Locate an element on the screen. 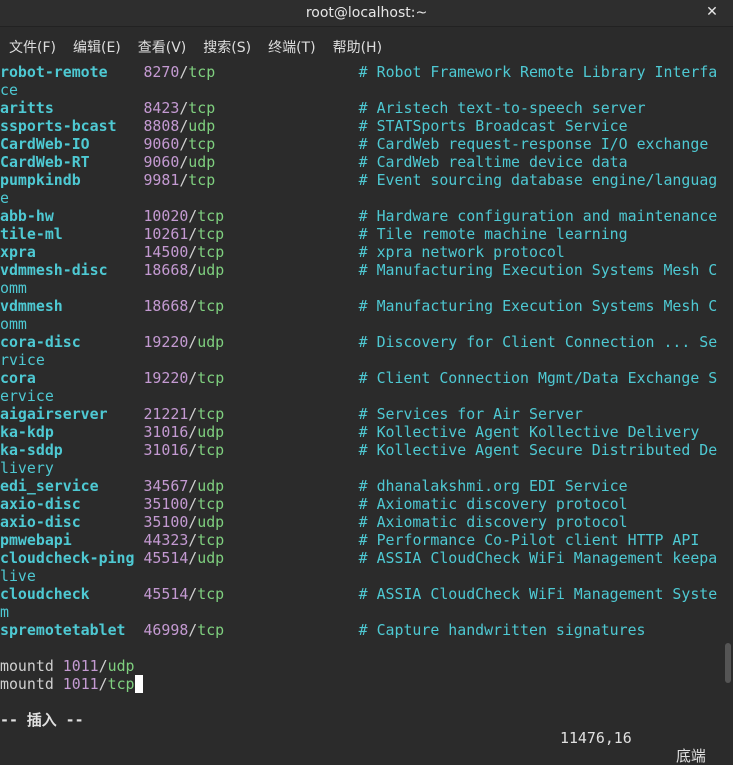 The image size is (733, 765). service-name: ssports-bcast is located at coordinates (58, 126).